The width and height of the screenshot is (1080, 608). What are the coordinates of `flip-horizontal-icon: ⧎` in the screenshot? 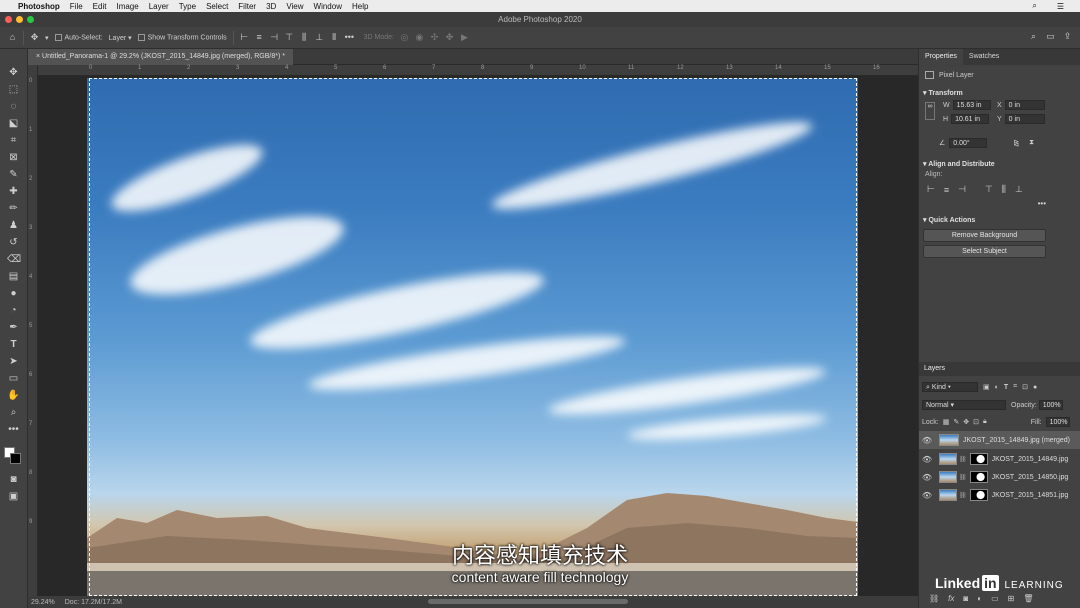 It's located at (1016, 143).